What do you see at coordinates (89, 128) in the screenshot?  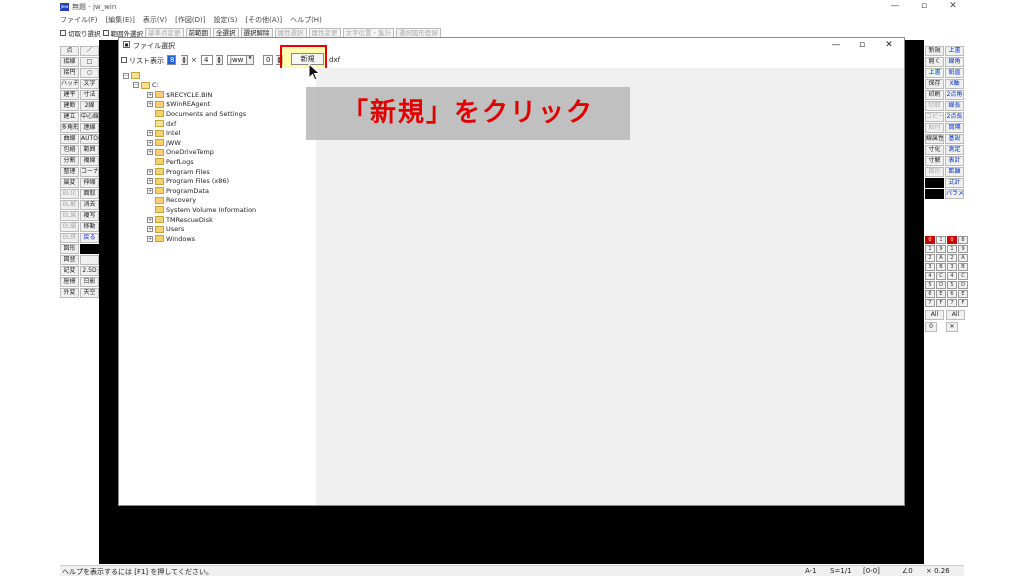 I see `tool-button: 連線` at bounding box center [89, 128].